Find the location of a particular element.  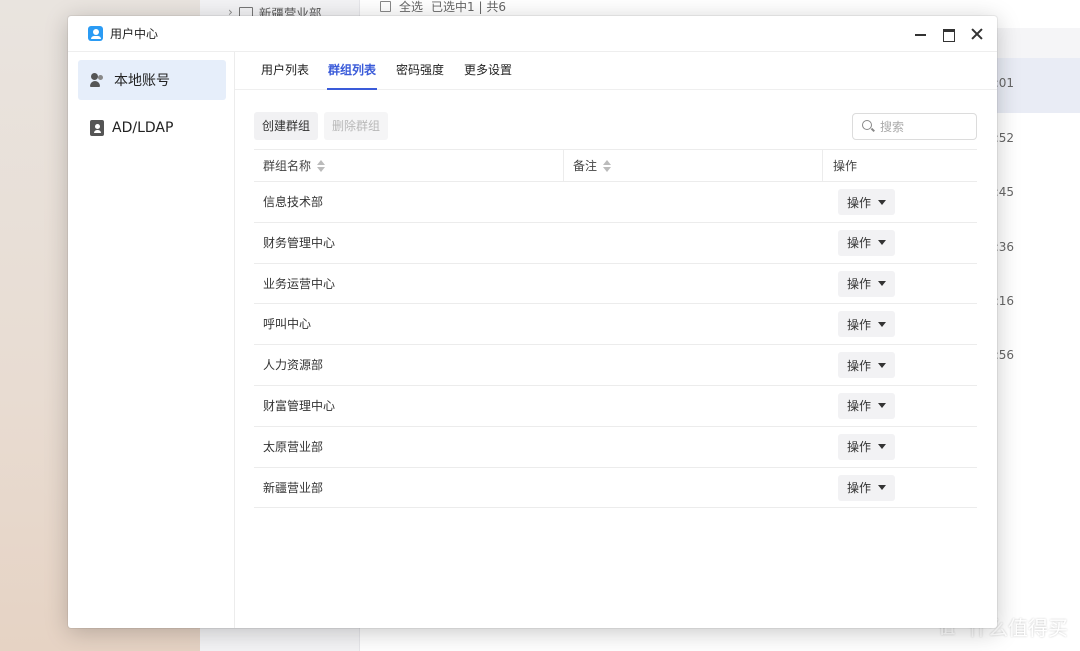

sidebar-item-ad-ldap: AD/LDAP is located at coordinates (152, 128).